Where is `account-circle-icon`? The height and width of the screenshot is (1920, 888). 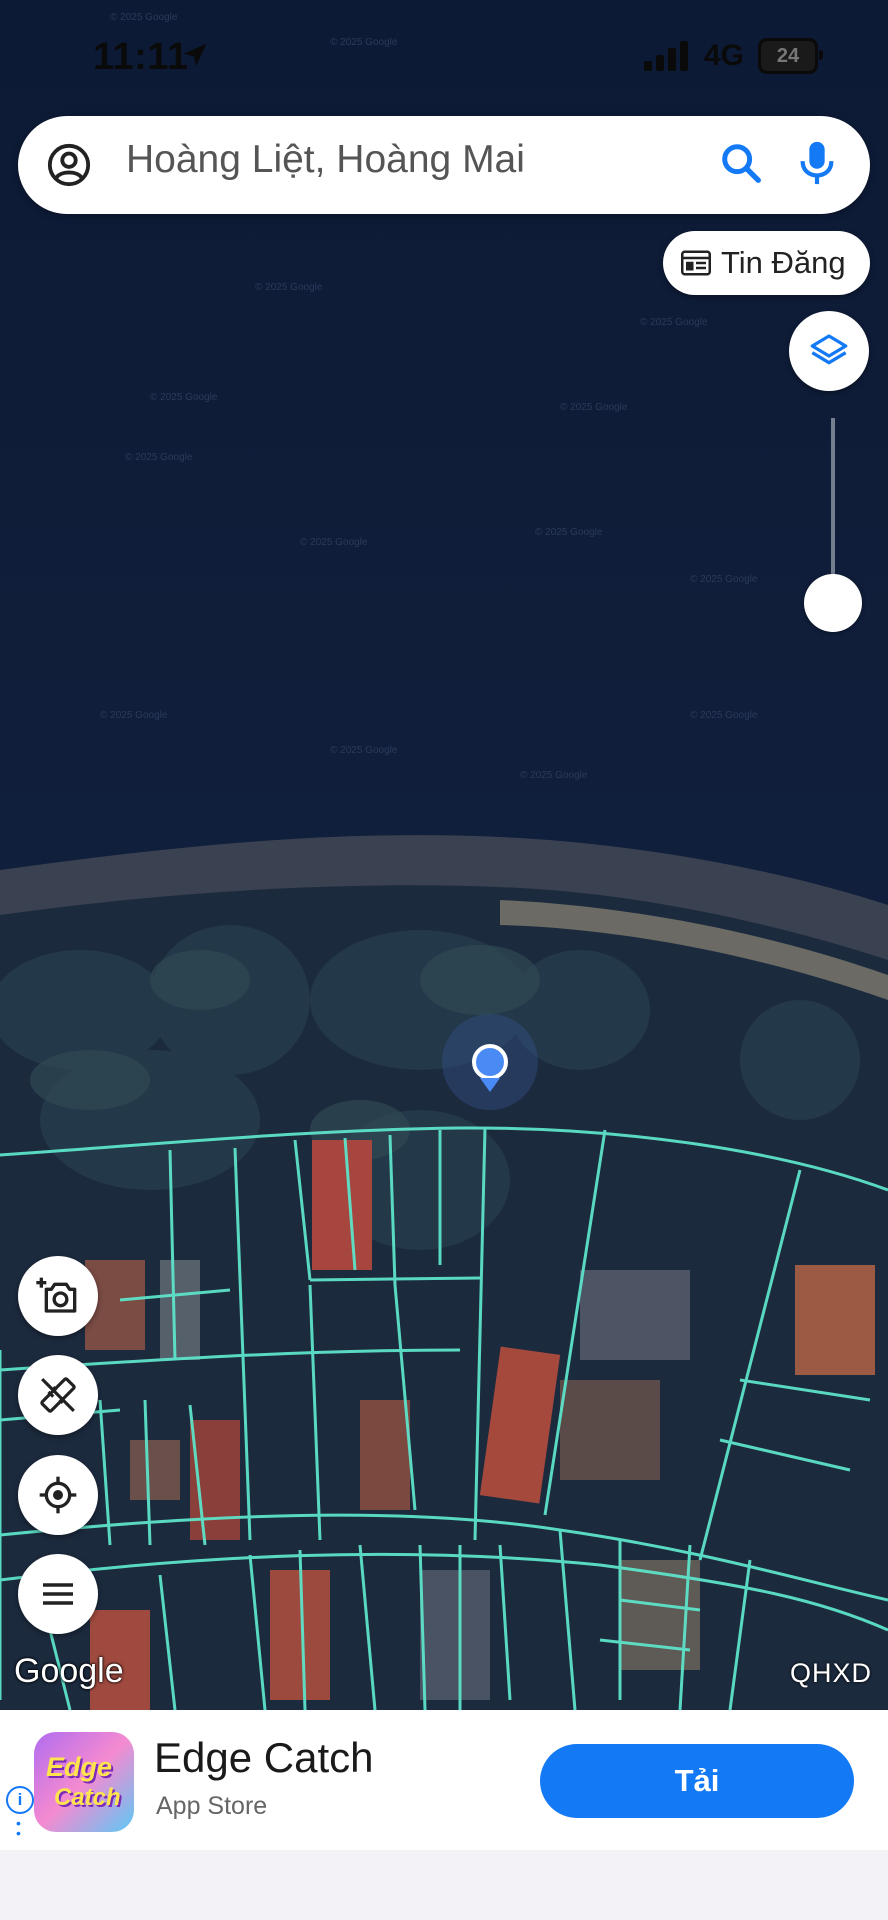
account-circle-icon is located at coordinates (69, 165).